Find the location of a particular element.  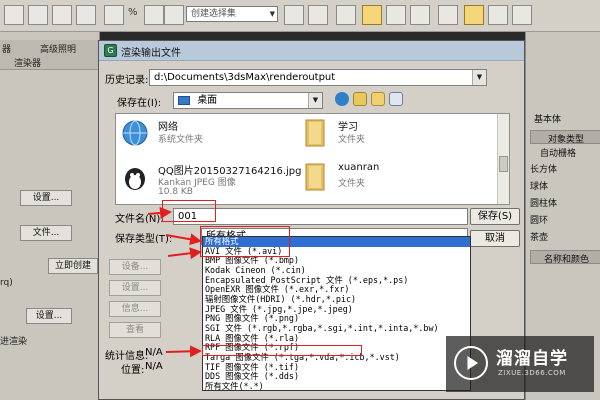

rq-label: rq) is located at coordinates (6, 283).